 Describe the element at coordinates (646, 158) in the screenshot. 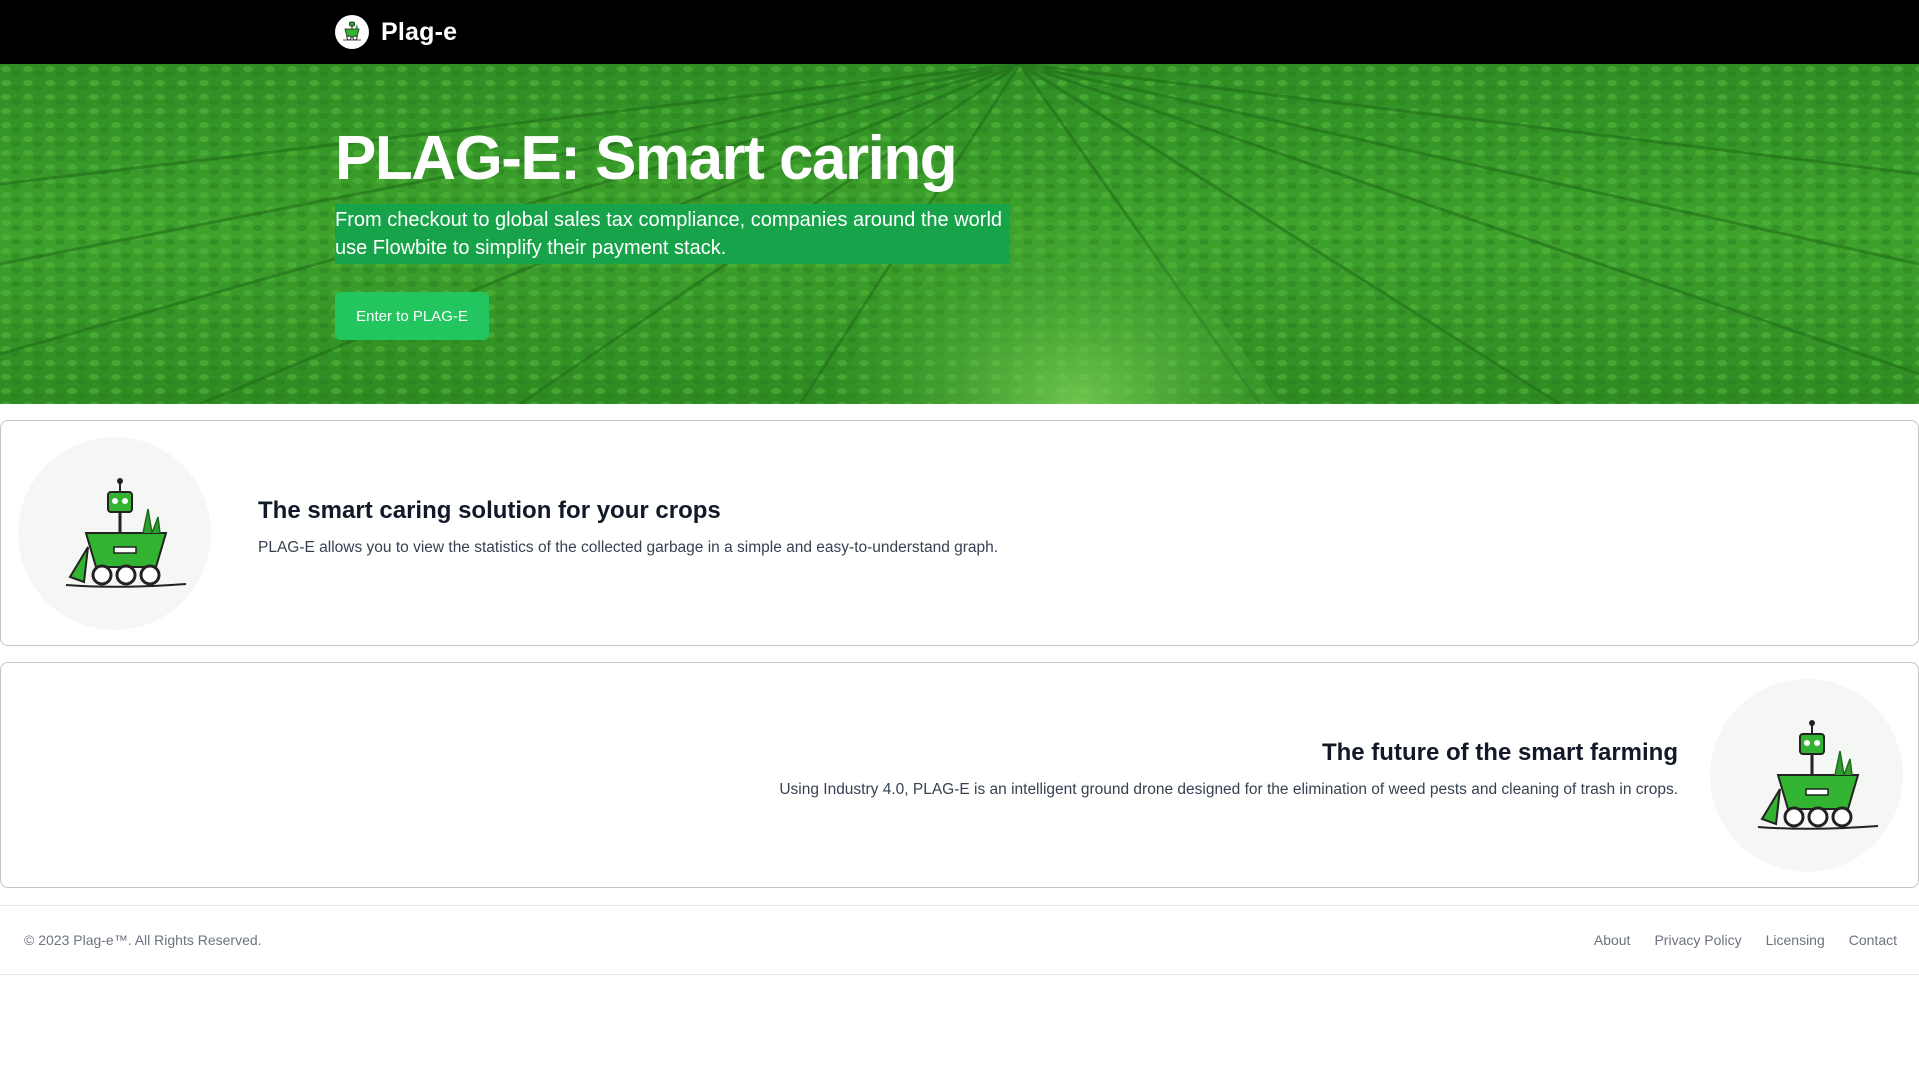

I see `hero-title: PLAG-E: Smart caring` at that location.